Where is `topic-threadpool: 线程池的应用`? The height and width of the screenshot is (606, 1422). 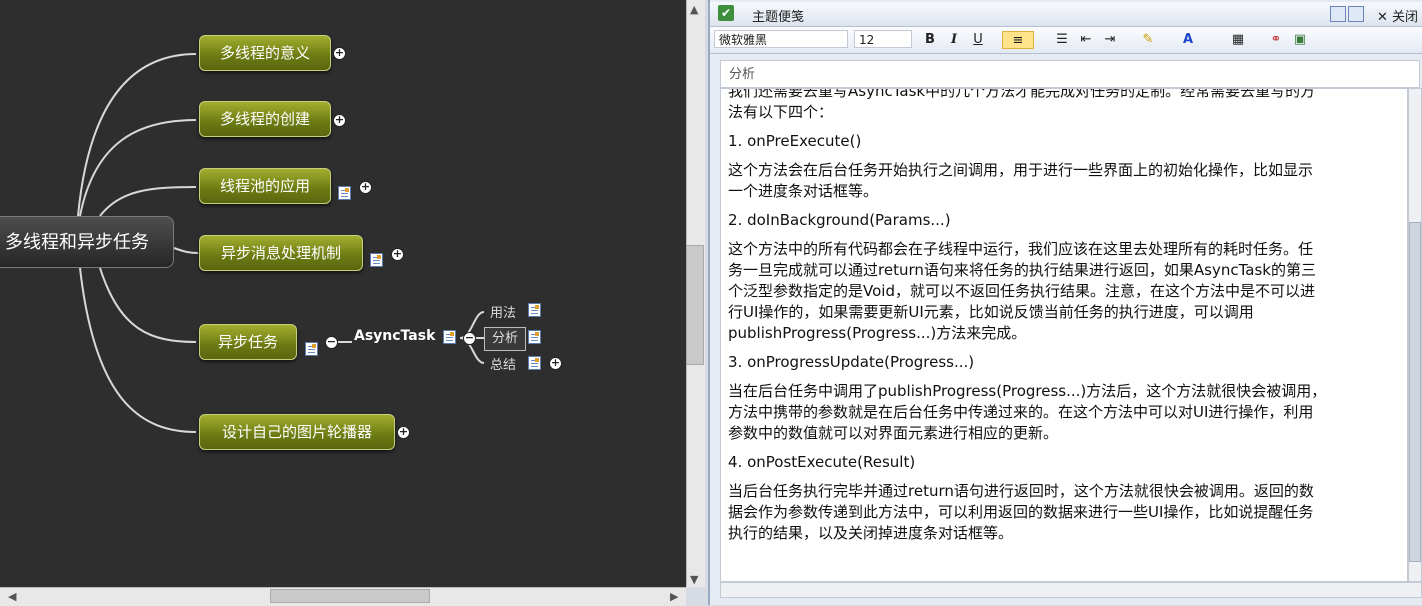 topic-threadpool: 线程池的应用 is located at coordinates (265, 186).